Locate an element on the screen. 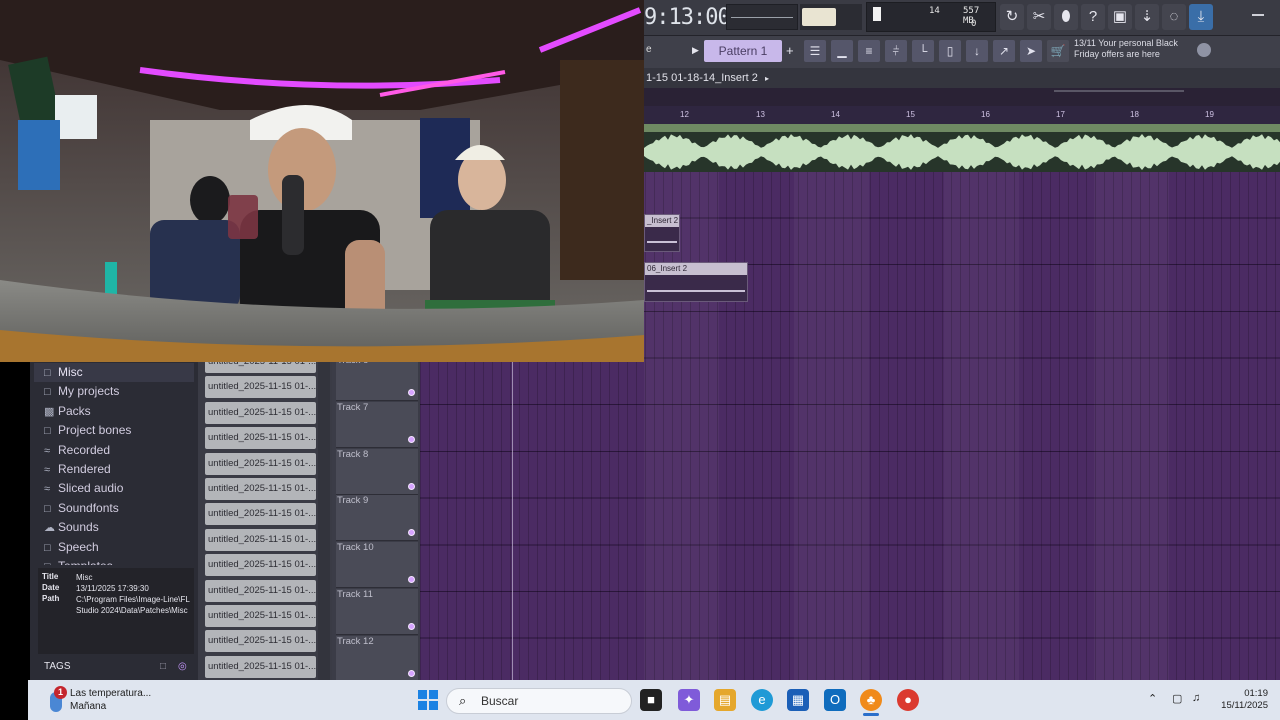 The width and height of the screenshot is (1280, 720). globe-icon is located at coordinates (1204, 50).